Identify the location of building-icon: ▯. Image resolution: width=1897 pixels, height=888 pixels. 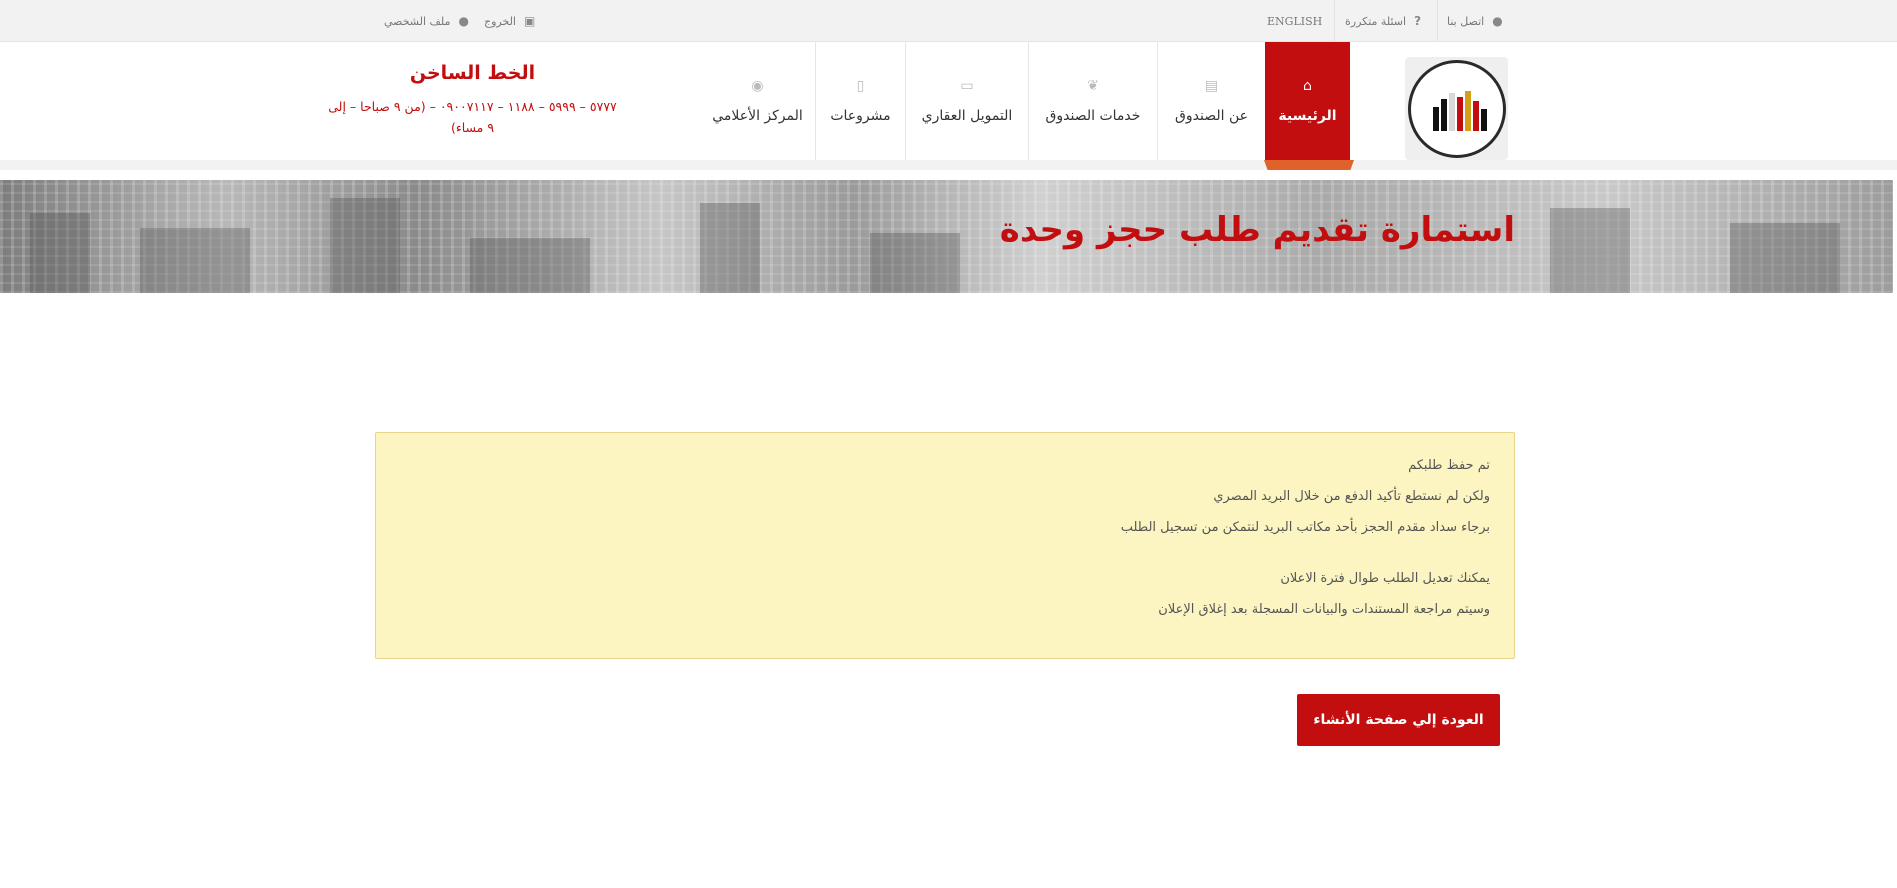
(860, 86).